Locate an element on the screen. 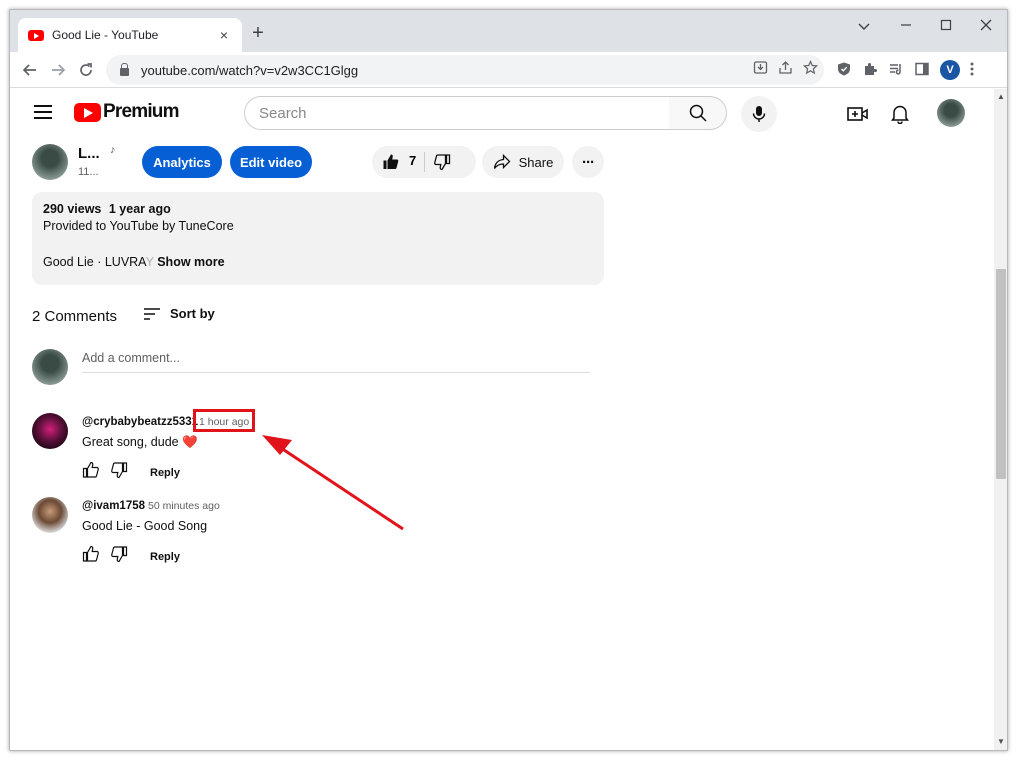 The width and height of the screenshot is (1024, 766). minimize-icon is located at coordinates (906, 26).